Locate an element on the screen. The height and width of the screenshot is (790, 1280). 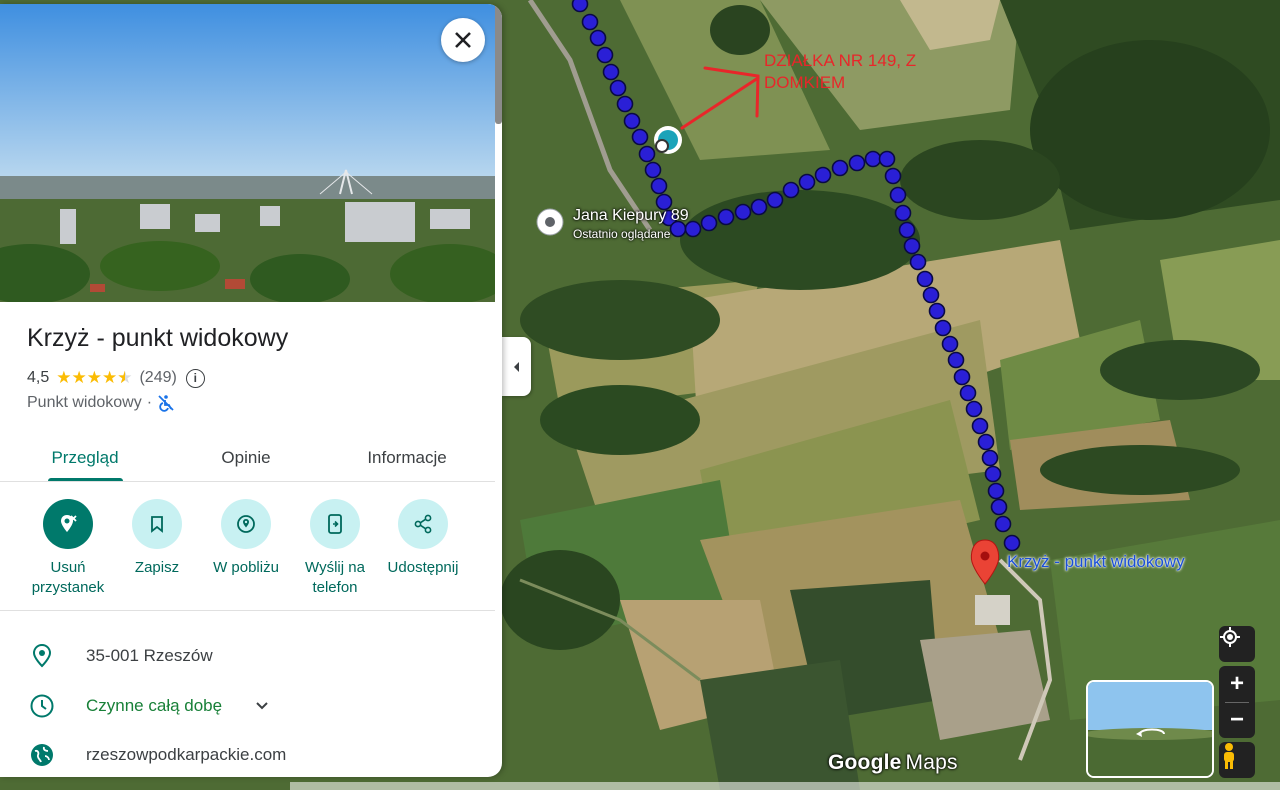
zoom-in-button: + is located at coordinates (1237, 684).